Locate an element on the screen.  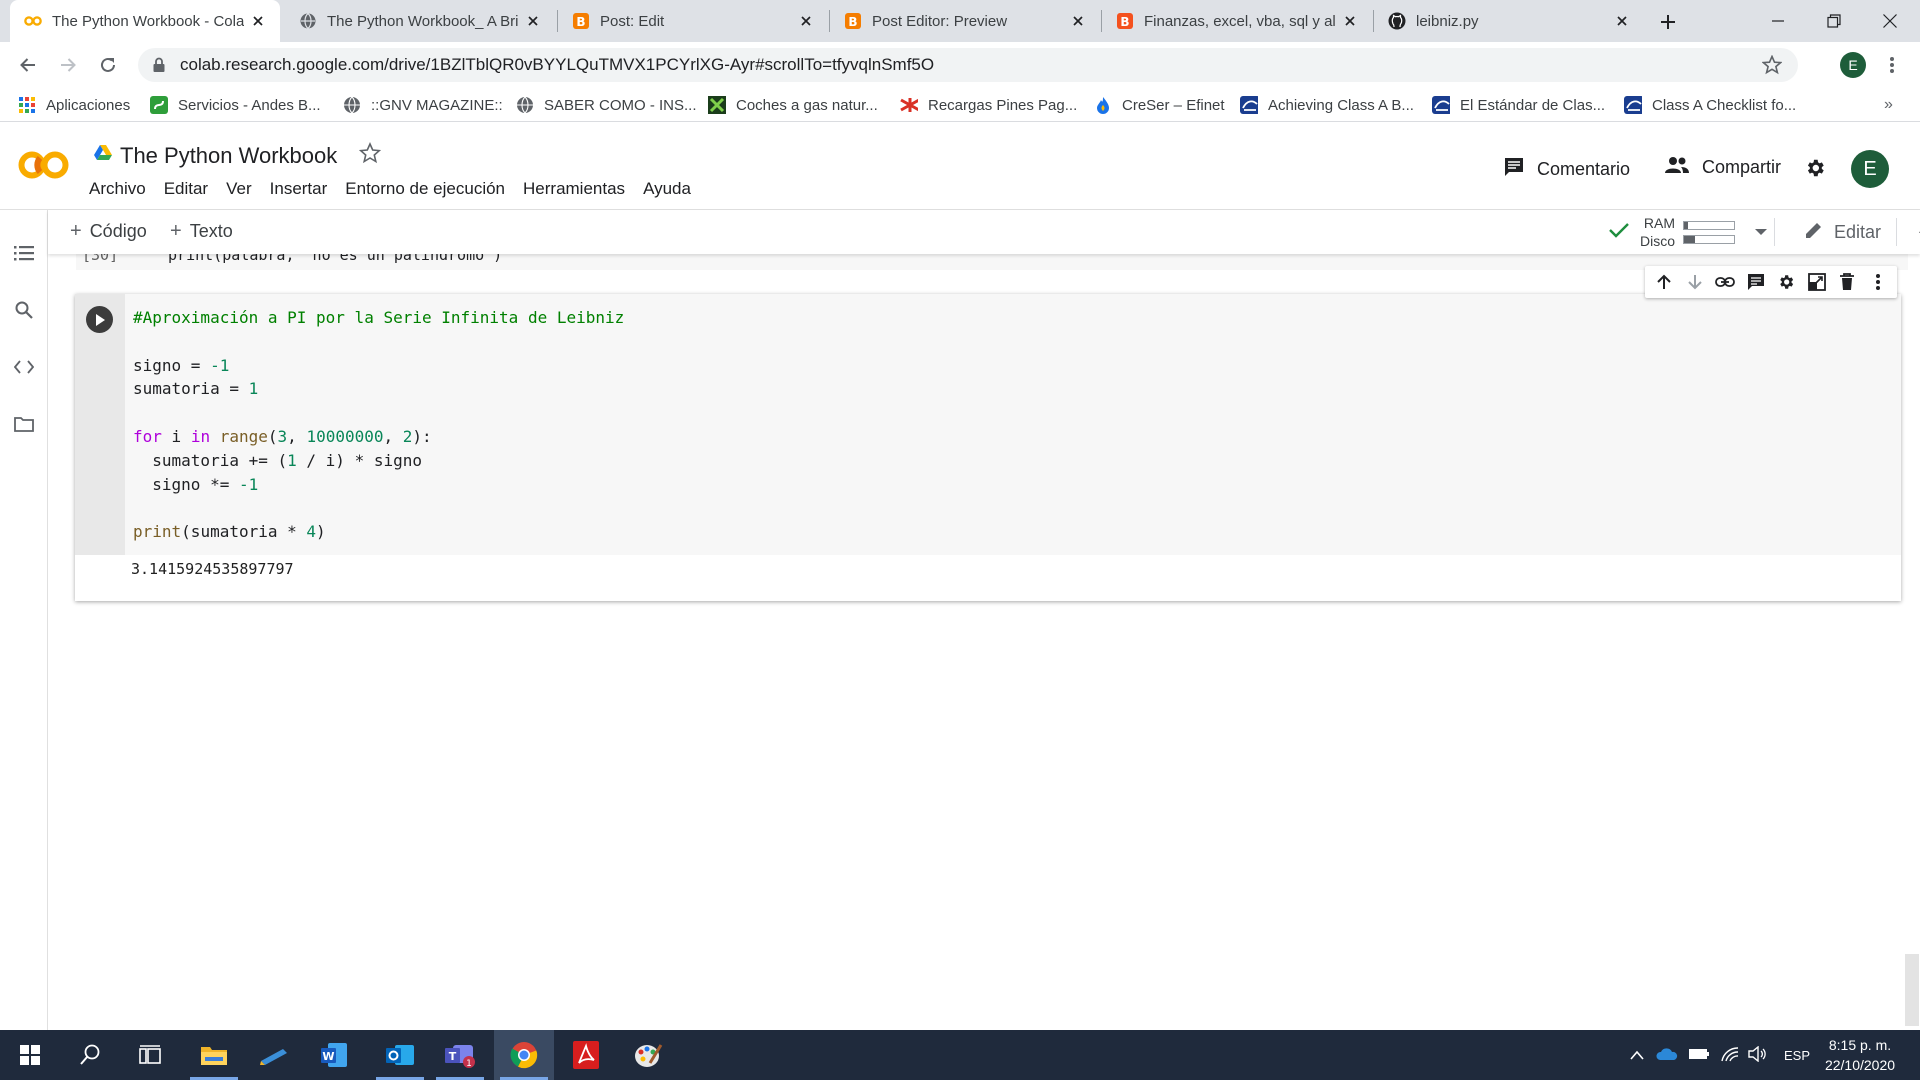
reload-button is located at coordinates (108, 65).